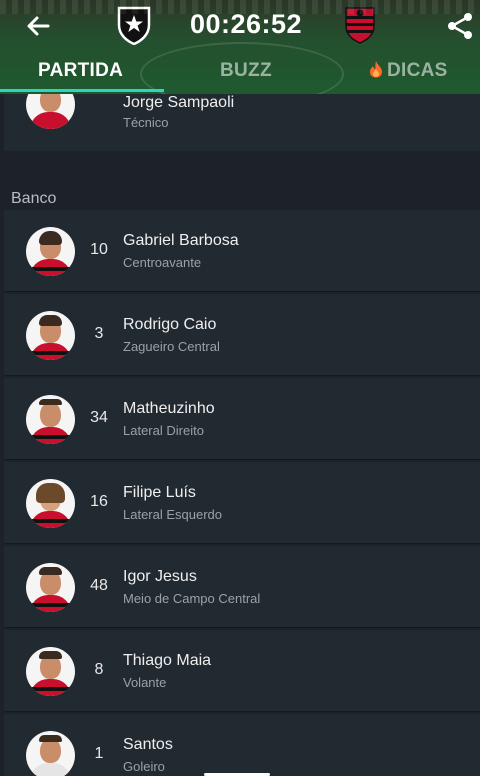 This screenshot has height=776, width=480. I want to click on player-name: Santos, so click(148, 744).